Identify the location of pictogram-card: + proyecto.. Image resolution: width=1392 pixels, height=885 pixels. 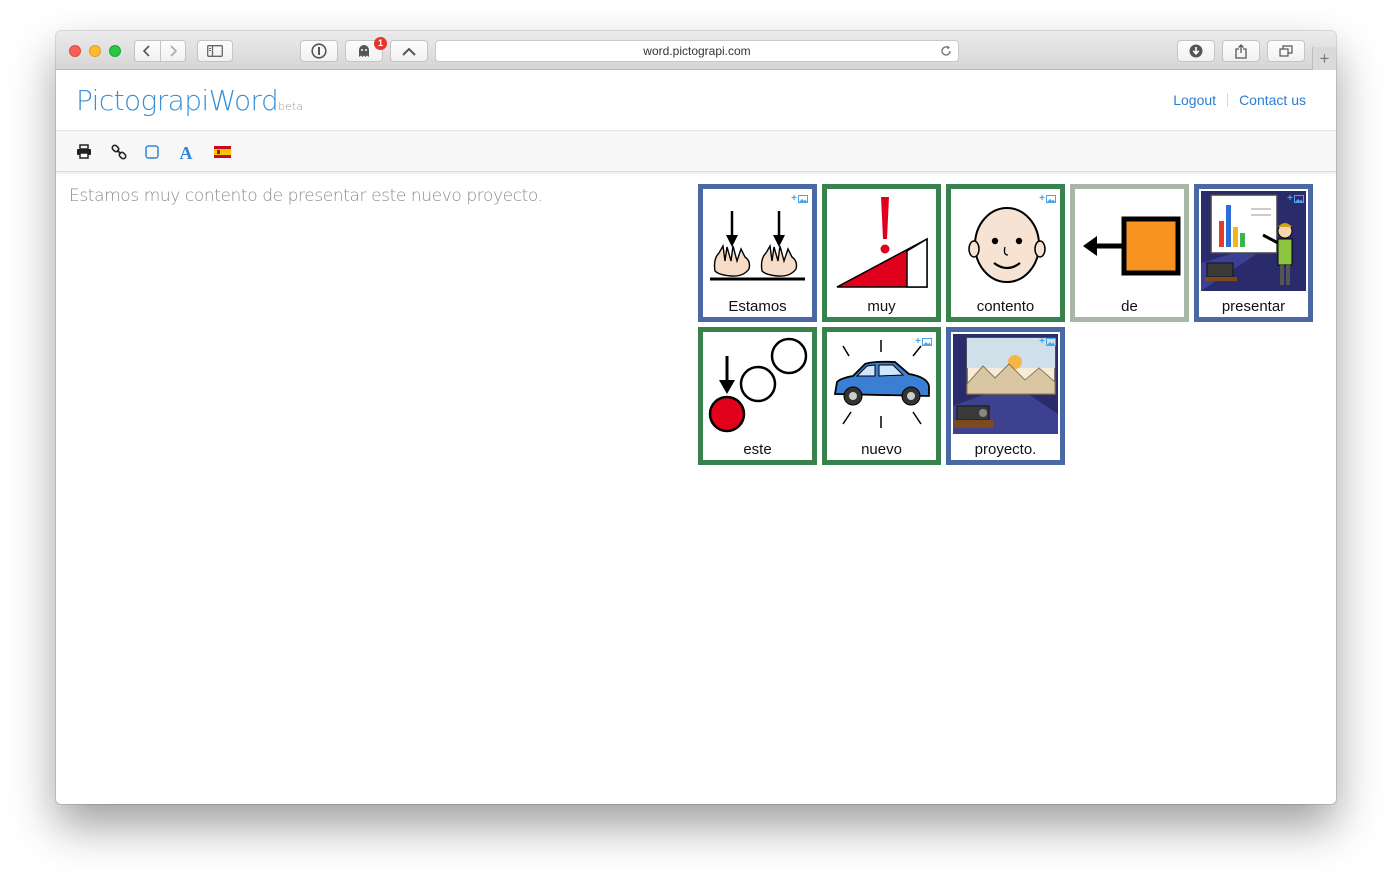
(1005, 396).